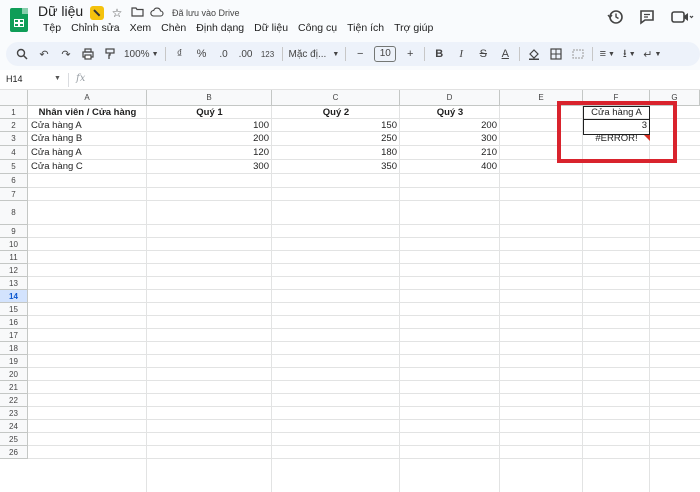 The height and width of the screenshot is (492, 700). Describe the element at coordinates (615, 17) in the screenshot. I see `version-history-icon` at that location.